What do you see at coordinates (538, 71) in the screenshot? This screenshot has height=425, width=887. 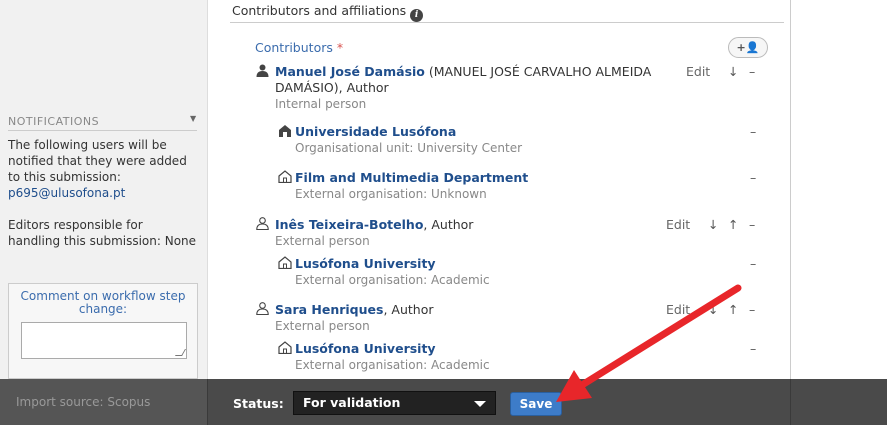 I see `contributor-extra: (MANUEL JOSÉ CARVALHO ALMEIDA` at bounding box center [538, 71].